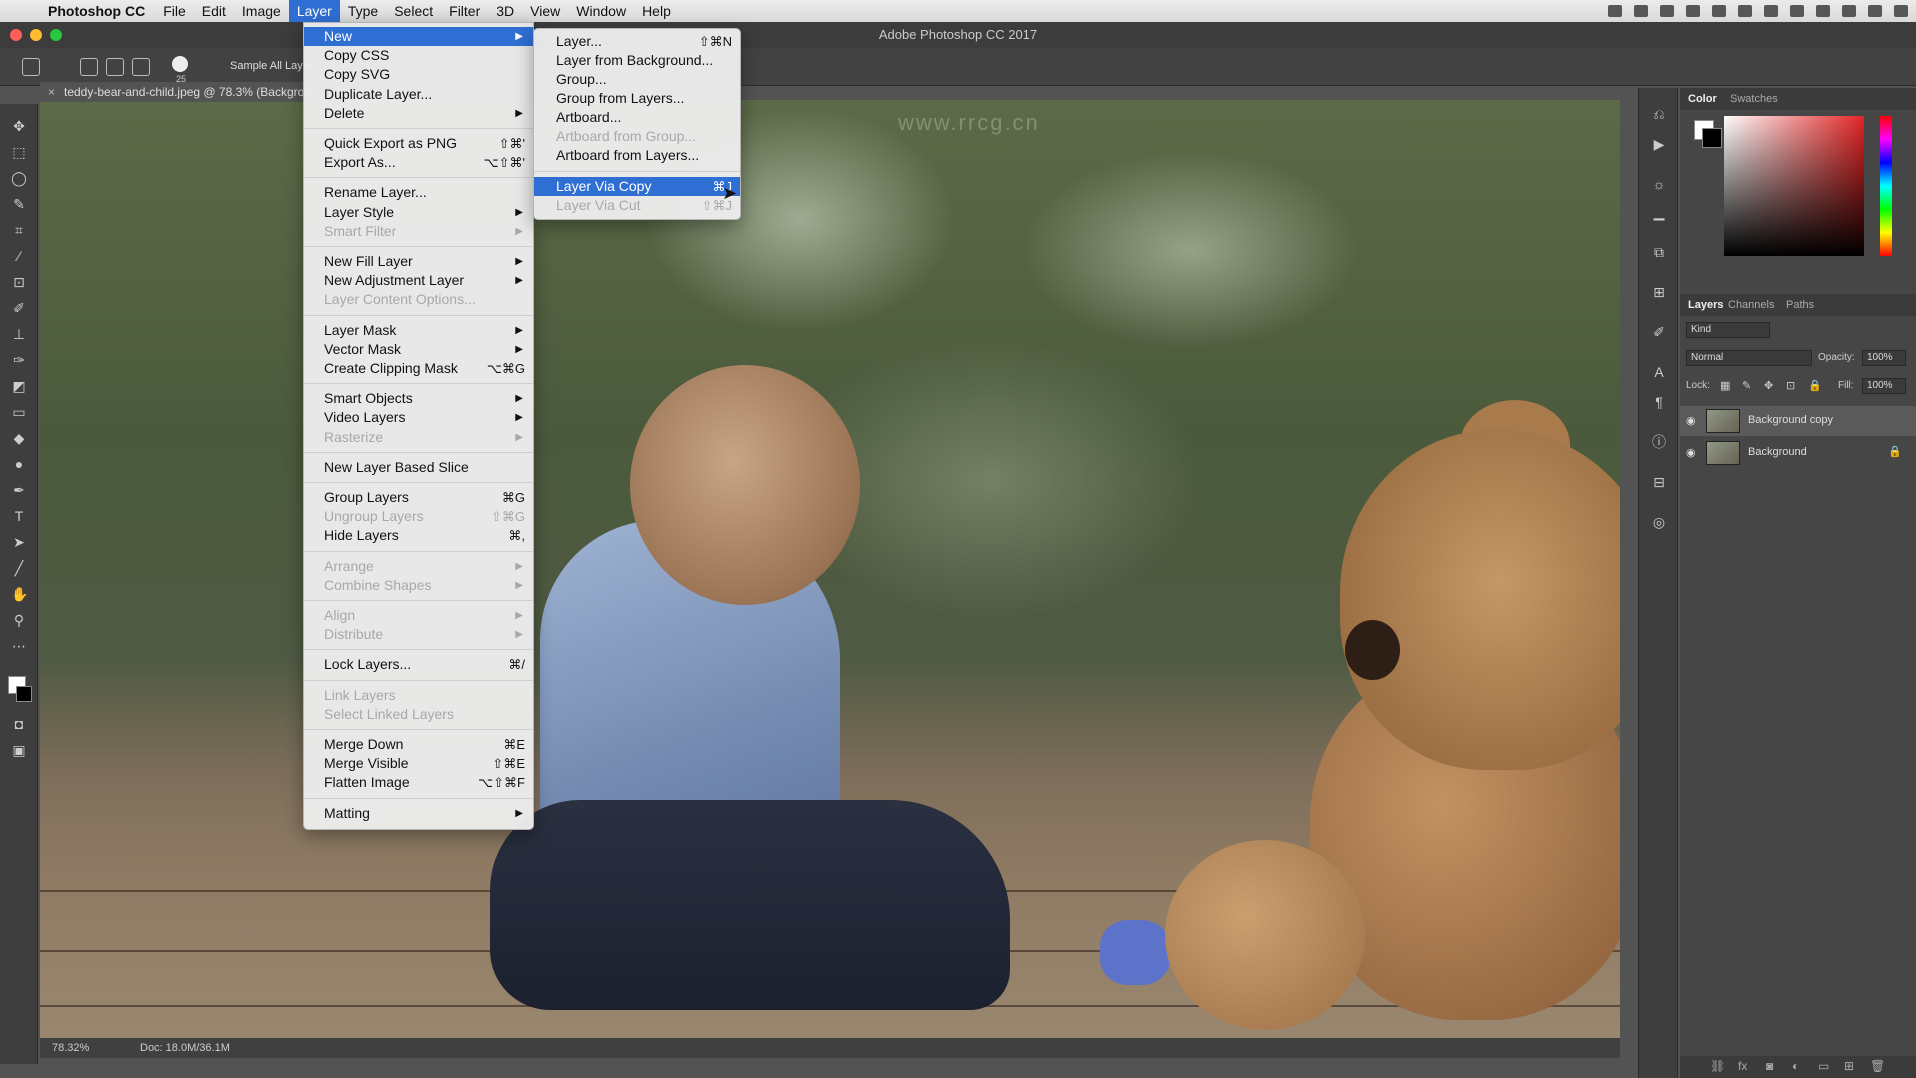 This screenshot has height=1078, width=1916. I want to click on tool-presets-panel-icon: ⊞, so click(1659, 292).